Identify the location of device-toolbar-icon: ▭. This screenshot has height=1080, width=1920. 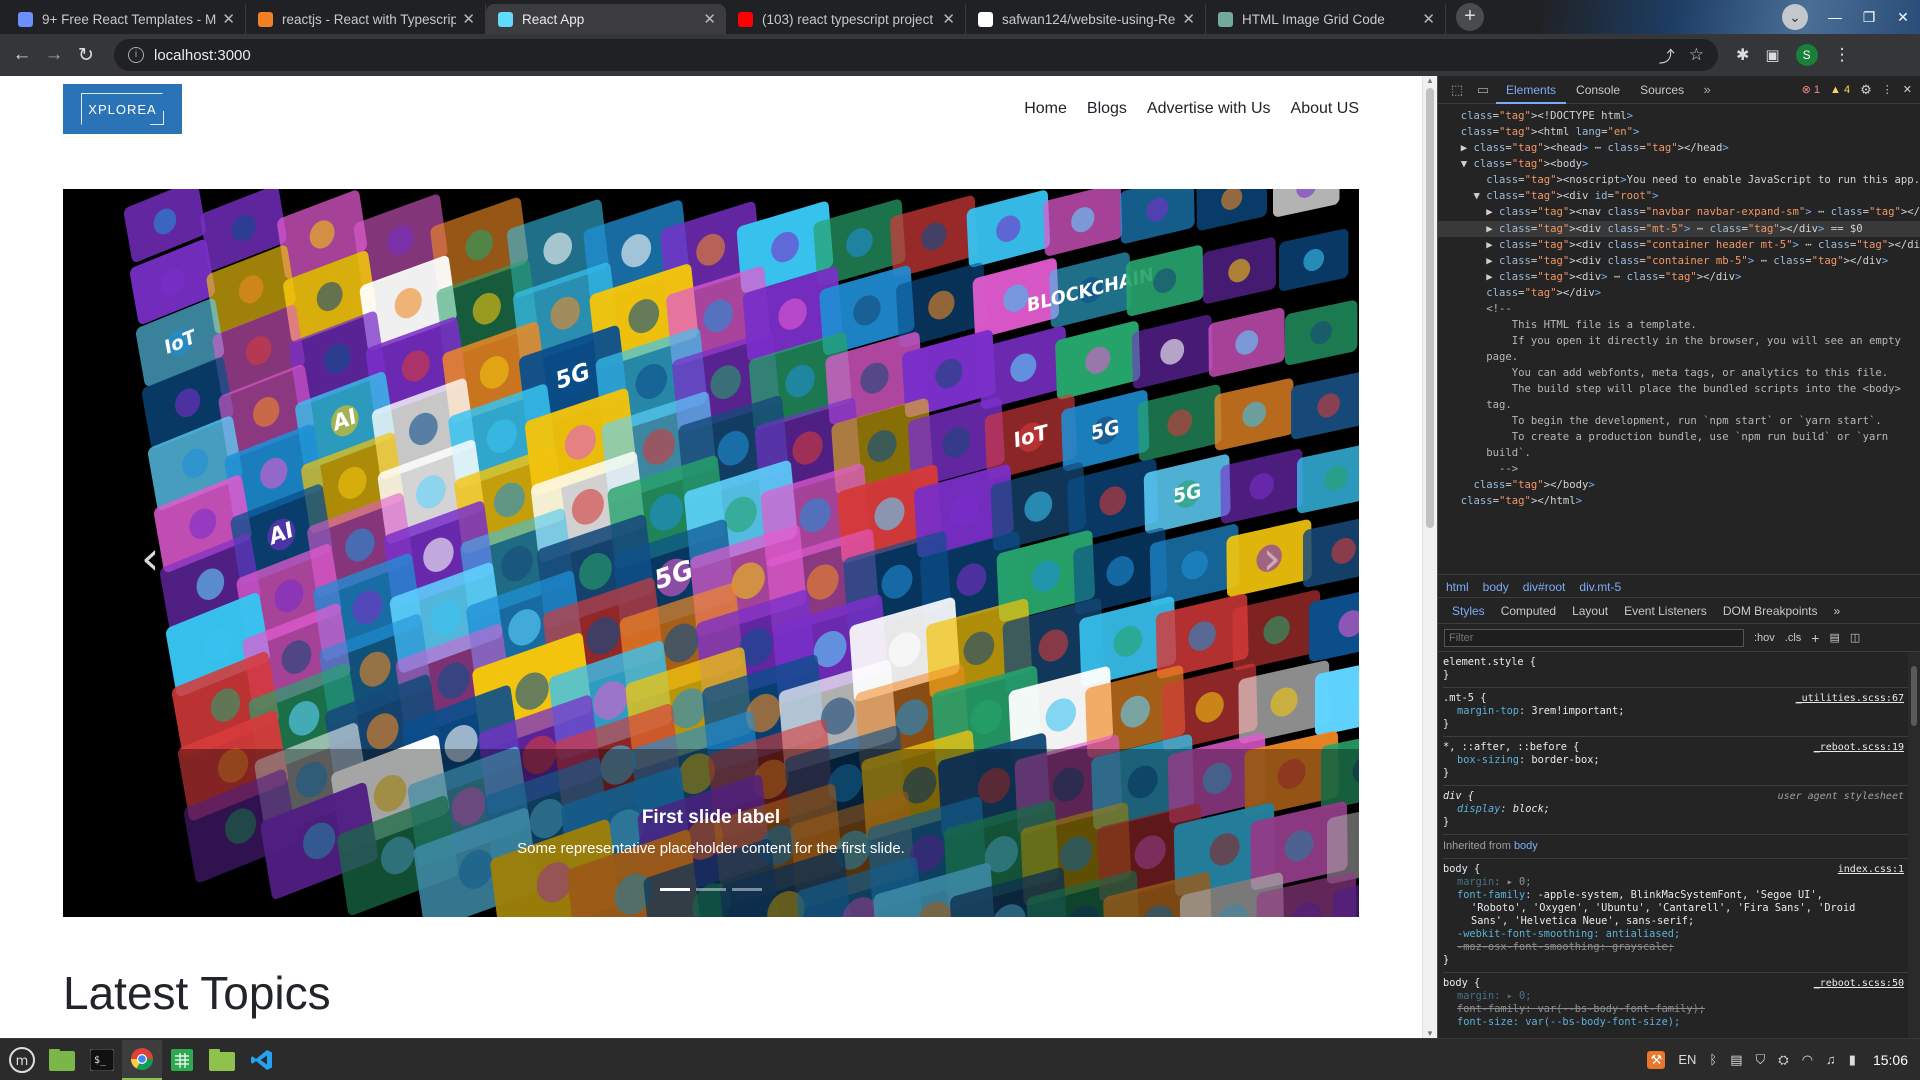
(1483, 90).